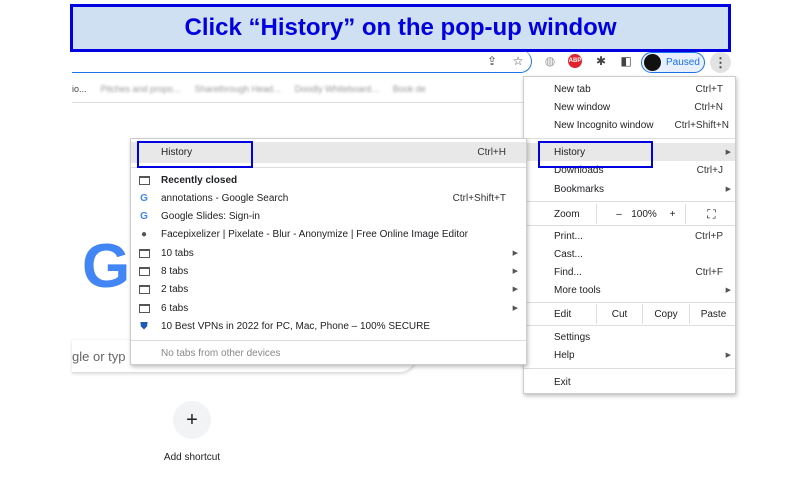 The height and width of the screenshot is (478, 806). What do you see at coordinates (629, 125) in the screenshot?
I see `menu-item-new-incognito: New Incognito window Ctrl+Shift+N` at bounding box center [629, 125].